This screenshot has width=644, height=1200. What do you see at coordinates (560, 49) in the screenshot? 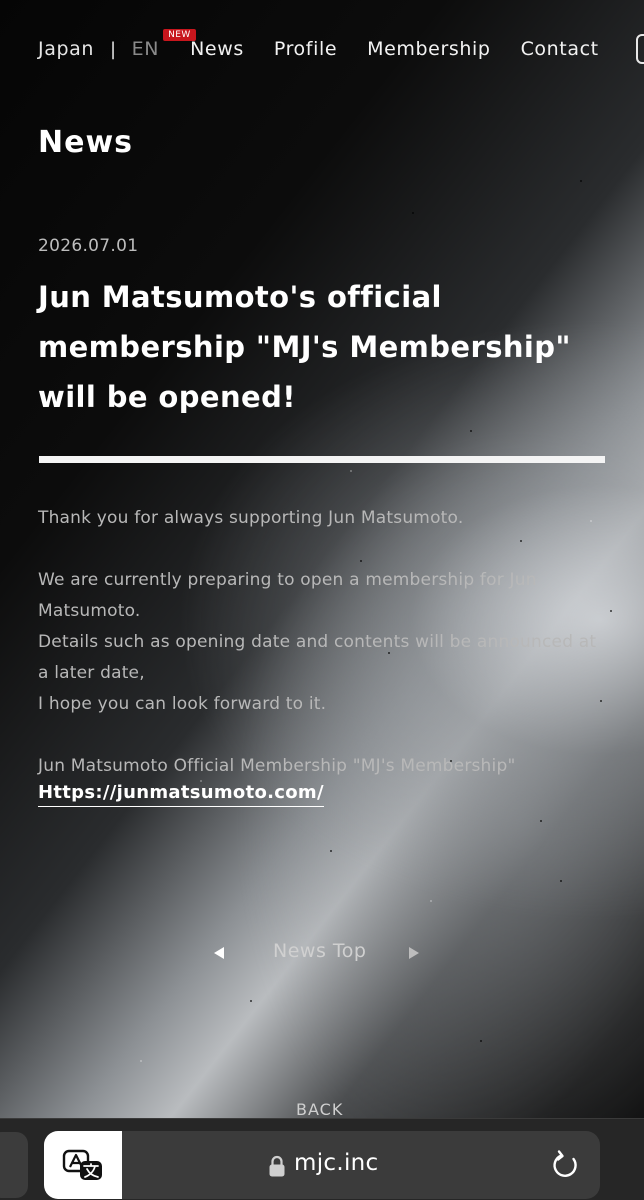
I see `nav-item-contact: Contact` at bounding box center [560, 49].